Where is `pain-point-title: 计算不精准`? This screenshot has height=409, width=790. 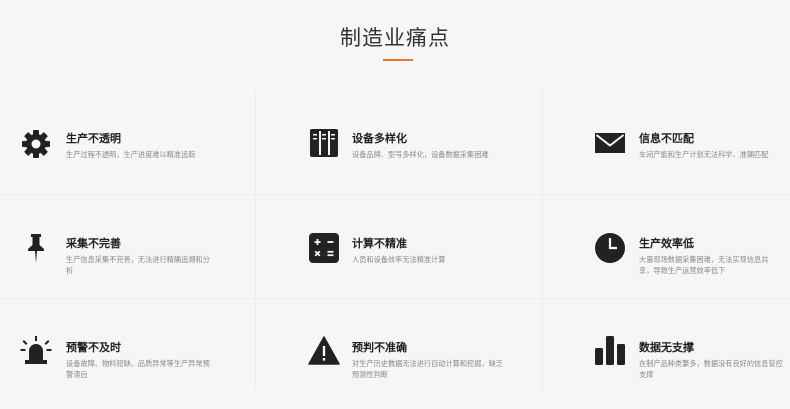
pain-point-title: 计算不精准 is located at coordinates (379, 243).